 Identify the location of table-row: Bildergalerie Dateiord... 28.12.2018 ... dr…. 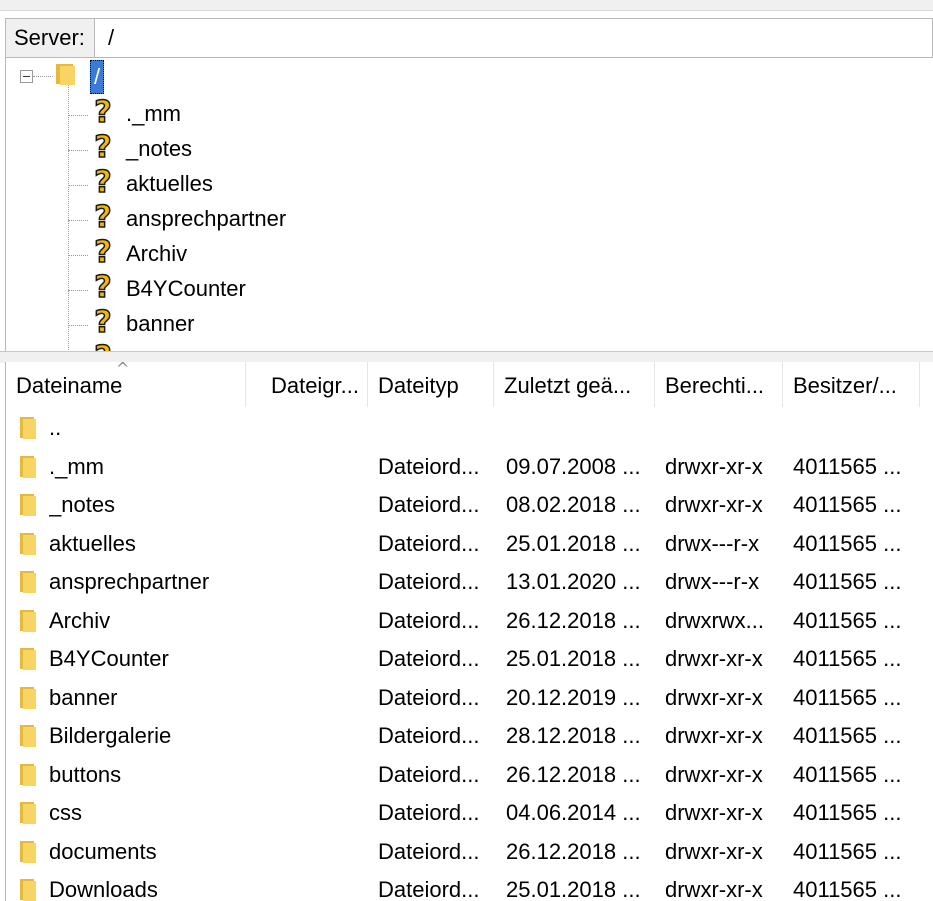
(469, 736).